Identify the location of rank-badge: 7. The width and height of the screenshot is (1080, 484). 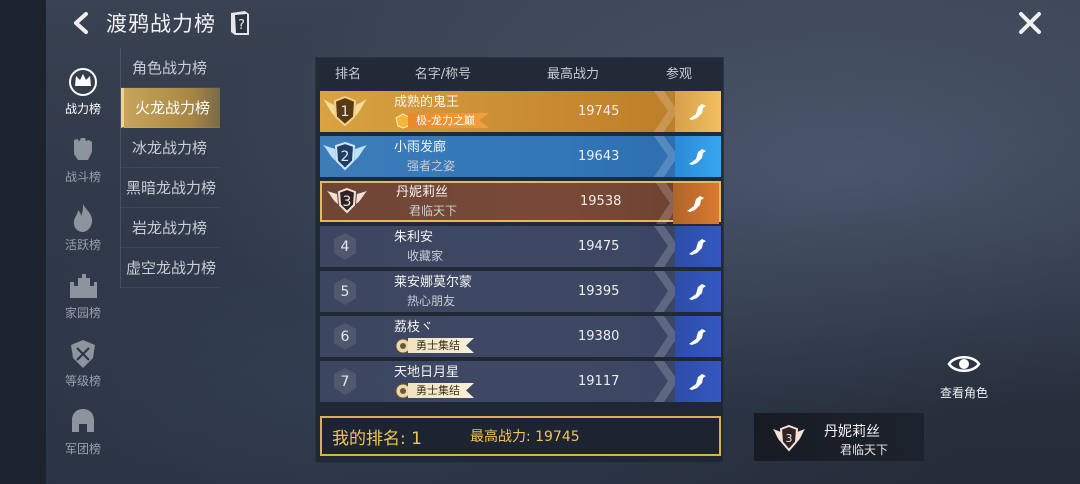
(345, 381).